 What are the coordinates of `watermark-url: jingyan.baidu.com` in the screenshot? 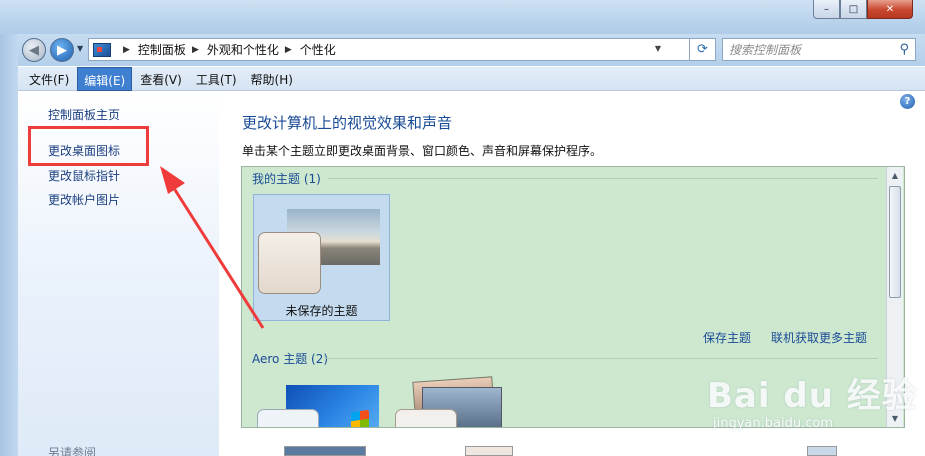 It's located at (773, 423).